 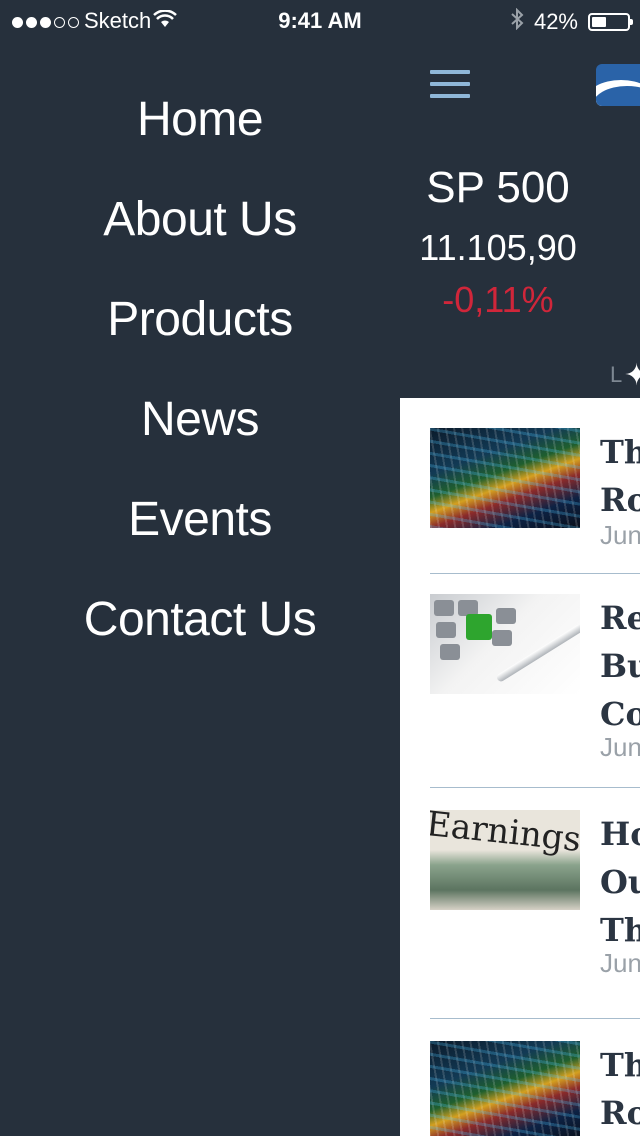 I want to click on menu-item-about-us: About Us, so click(x=200, y=220).